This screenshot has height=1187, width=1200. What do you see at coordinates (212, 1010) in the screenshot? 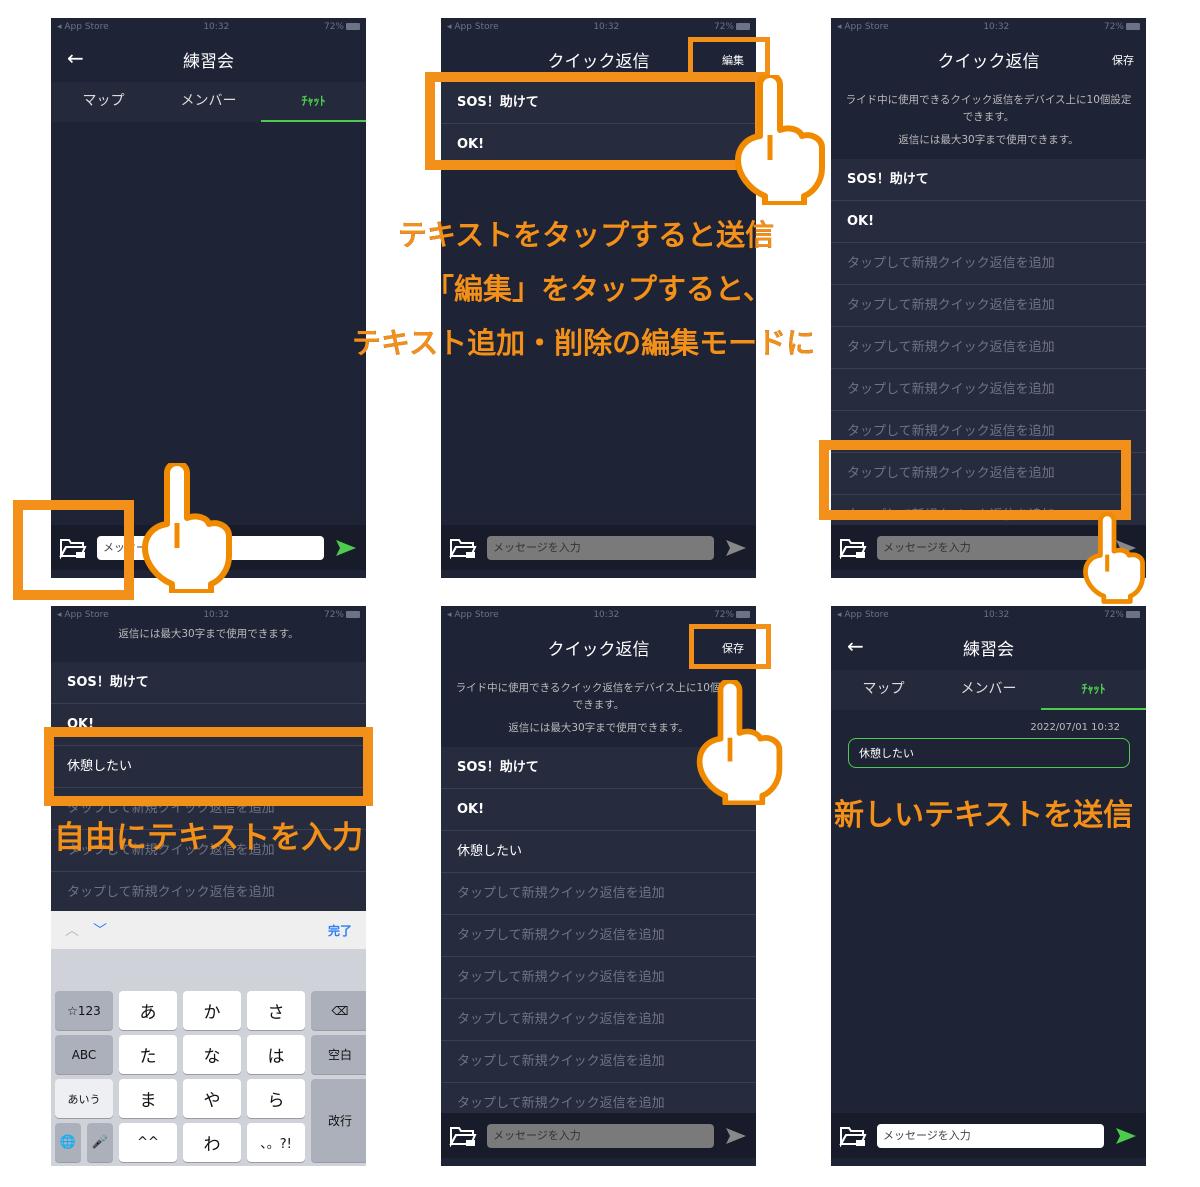
I see `key: か` at bounding box center [212, 1010].